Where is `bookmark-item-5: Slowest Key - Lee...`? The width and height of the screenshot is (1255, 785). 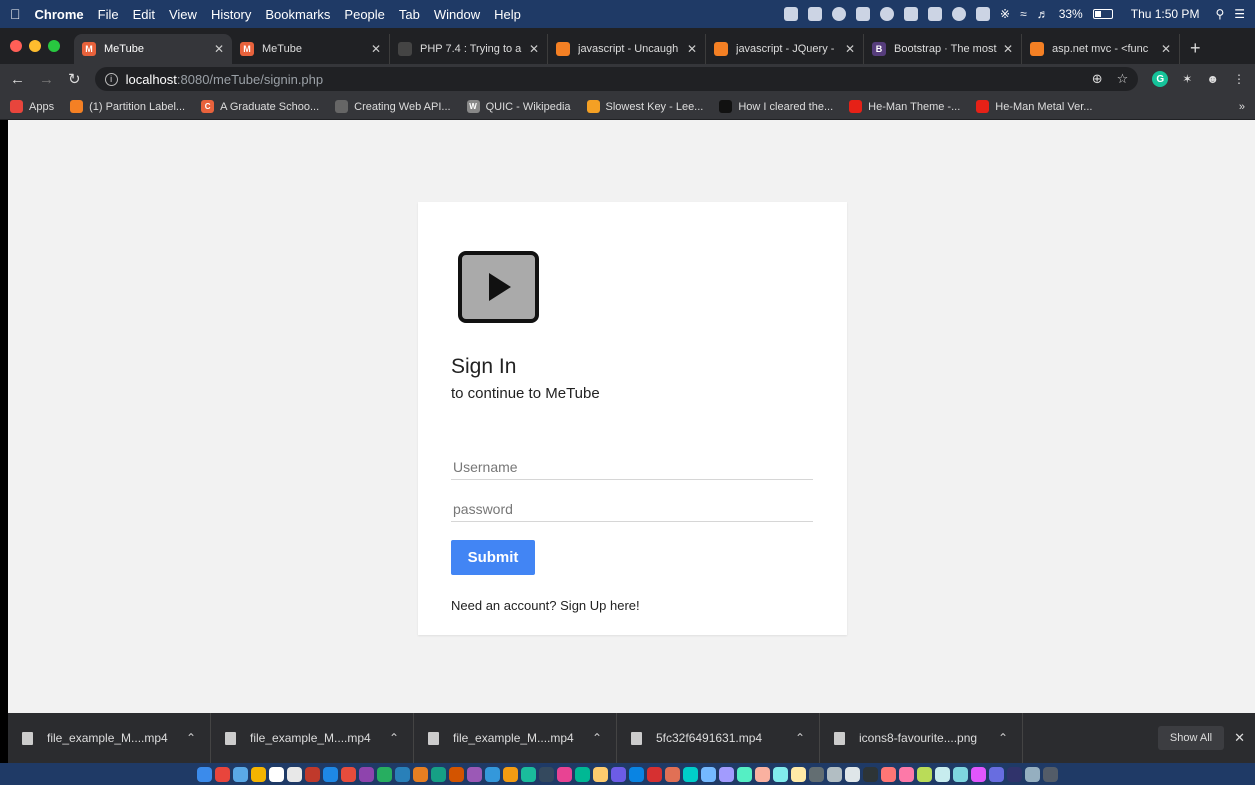 bookmark-item-5: Slowest Key - Lee... is located at coordinates (644, 106).